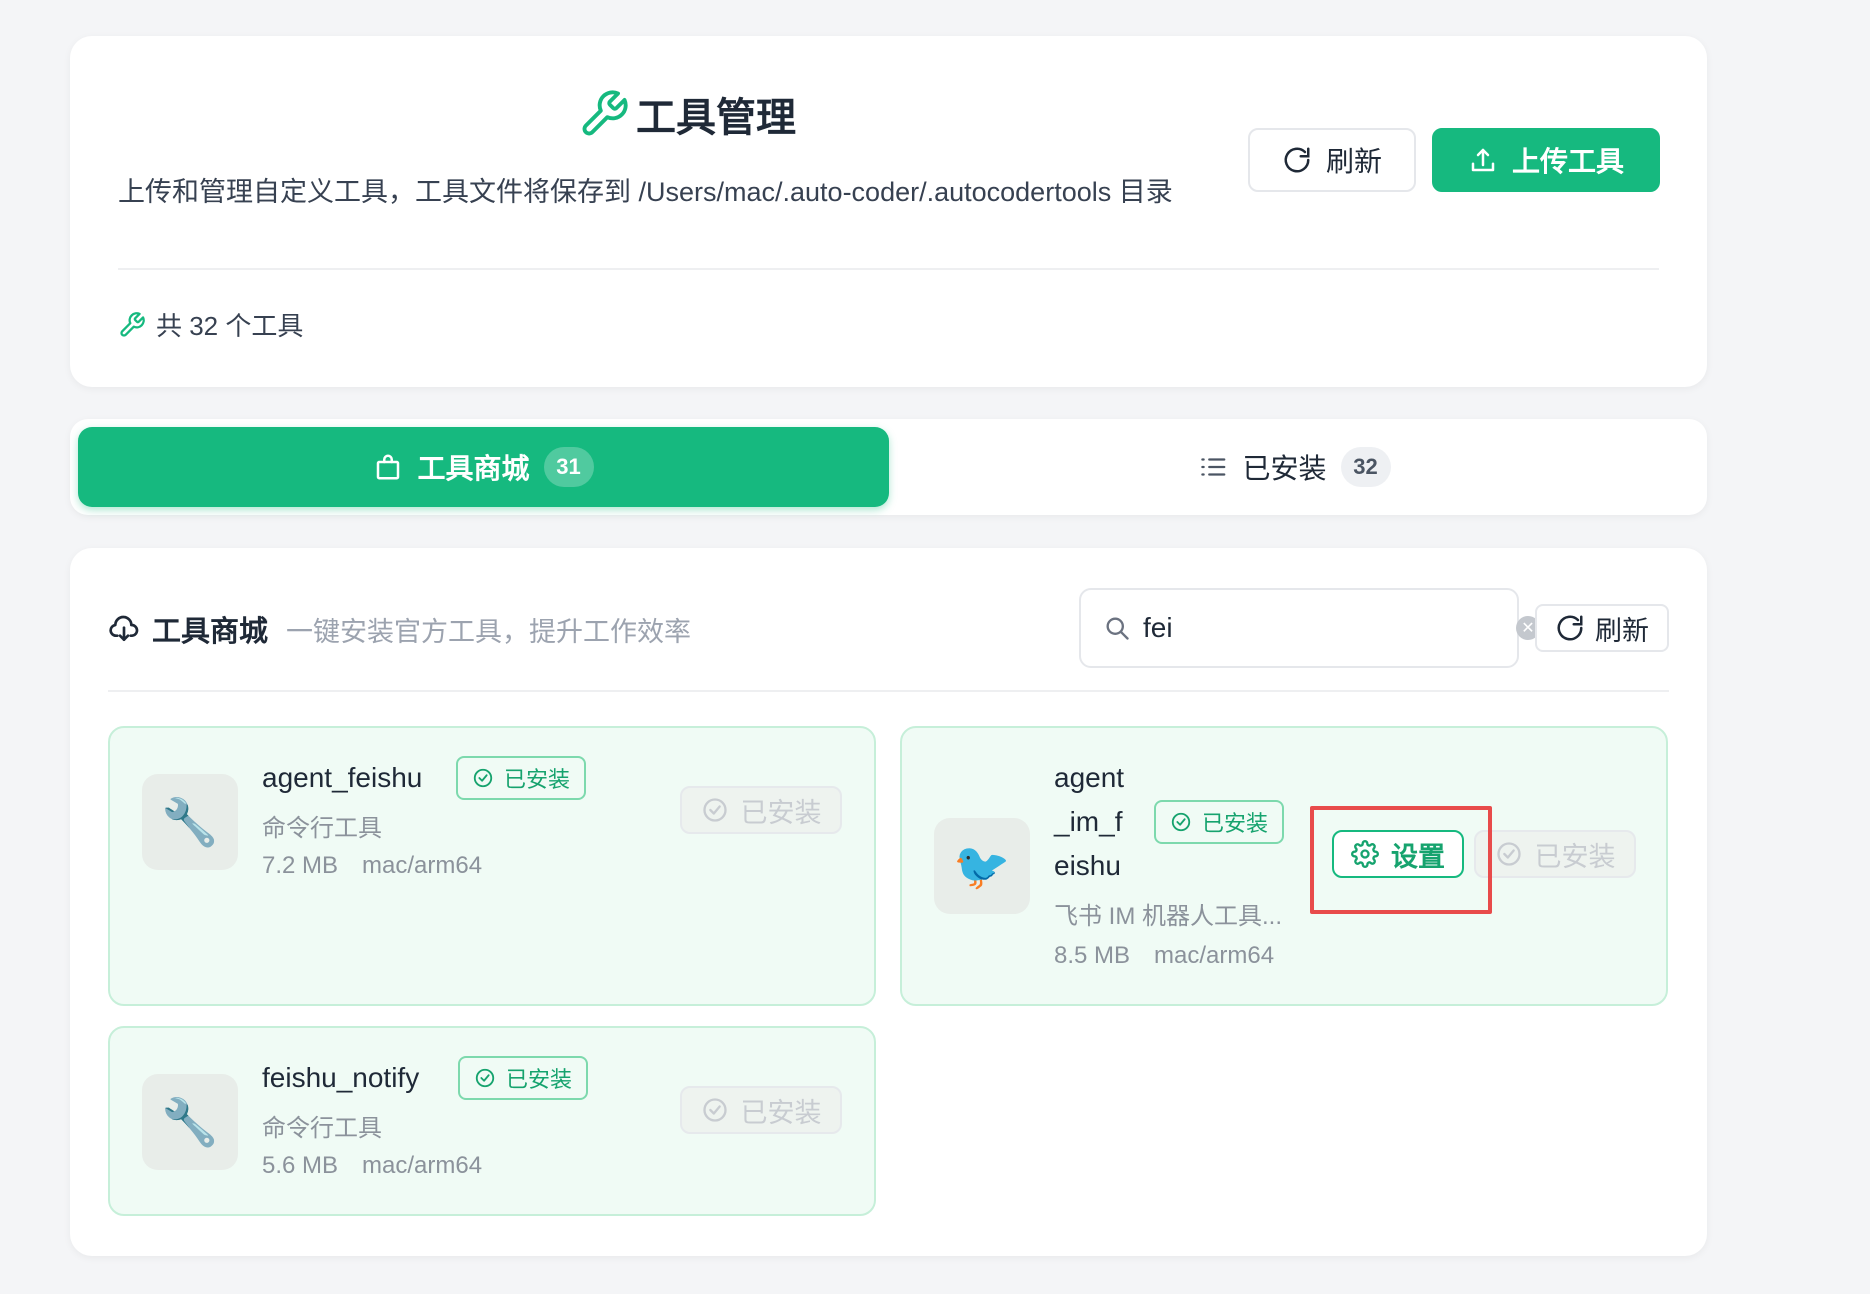 Image resolution: width=1870 pixels, height=1294 pixels. I want to click on store-refresh-button: 刷新, so click(1602, 628).